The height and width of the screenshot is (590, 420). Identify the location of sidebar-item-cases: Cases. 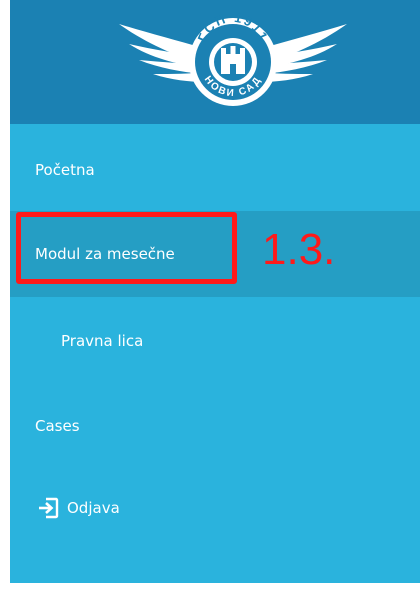
(215, 426).